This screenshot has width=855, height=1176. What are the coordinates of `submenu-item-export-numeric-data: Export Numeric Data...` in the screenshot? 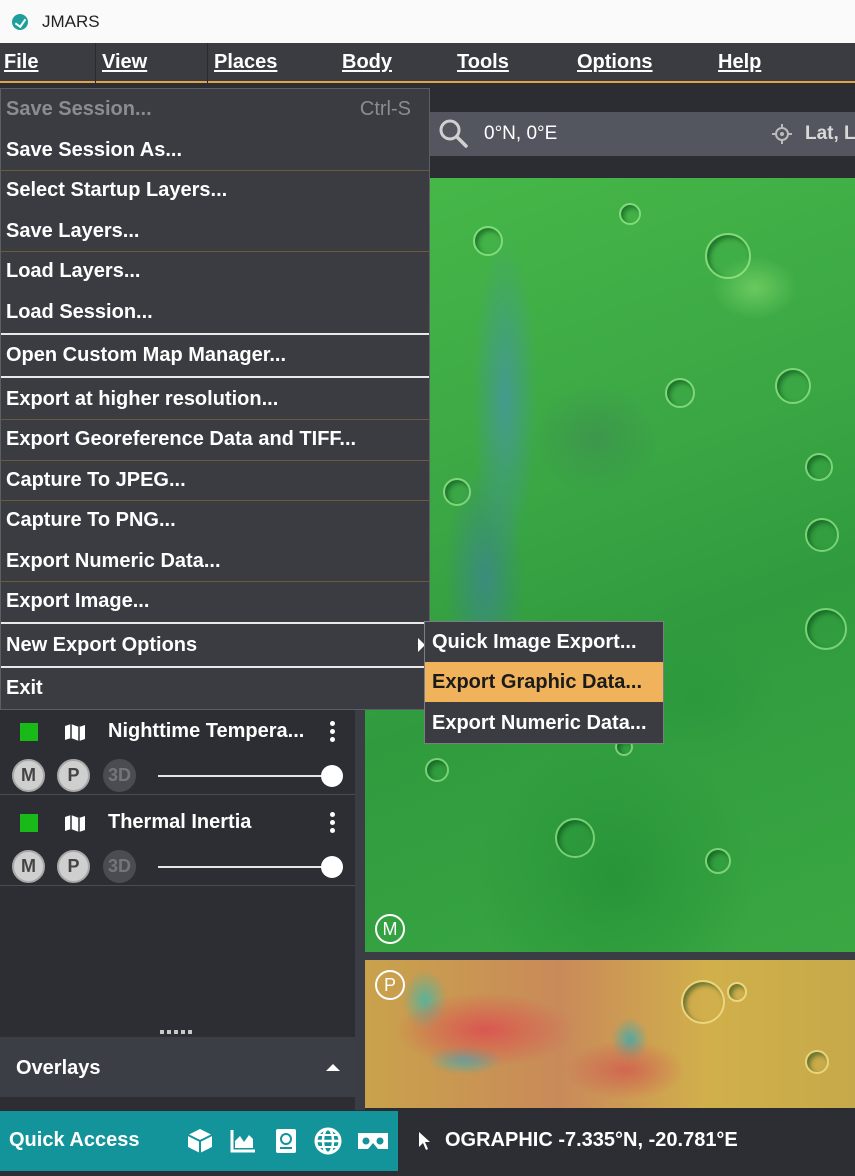 It's located at (544, 723).